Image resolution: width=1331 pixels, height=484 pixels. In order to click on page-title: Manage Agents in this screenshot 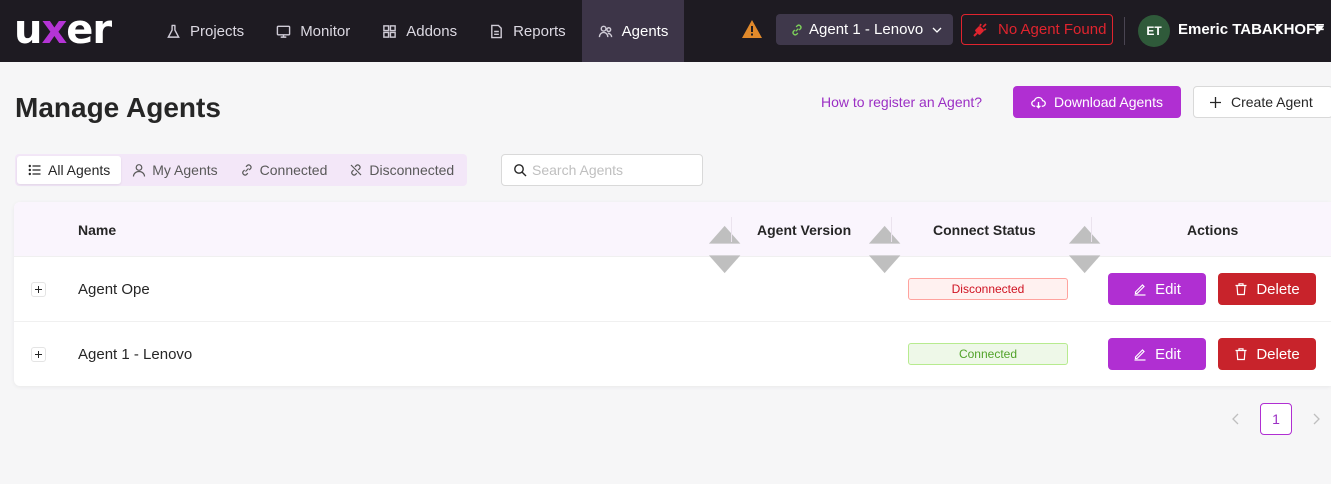, I will do `click(118, 107)`.